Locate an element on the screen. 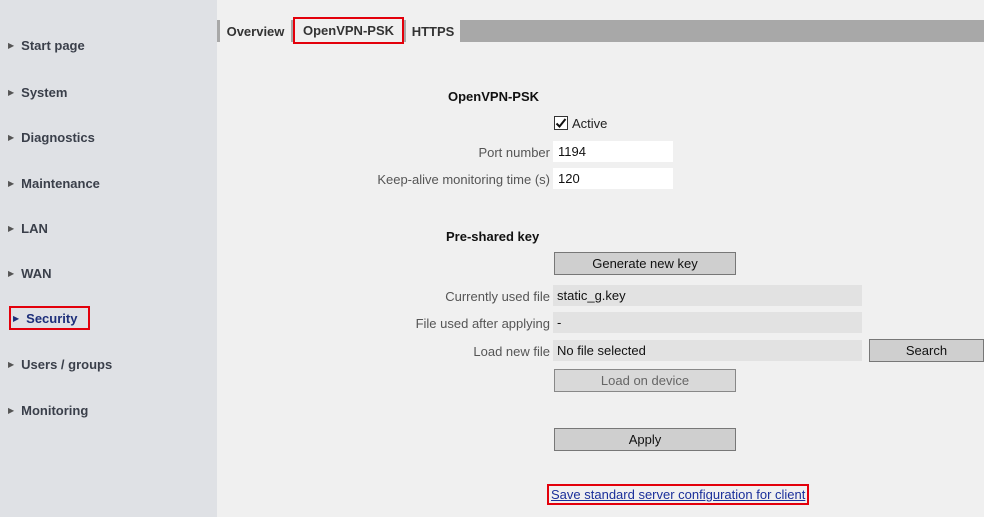 This screenshot has height=517, width=984. port-number-input: 1194 is located at coordinates (613, 151).